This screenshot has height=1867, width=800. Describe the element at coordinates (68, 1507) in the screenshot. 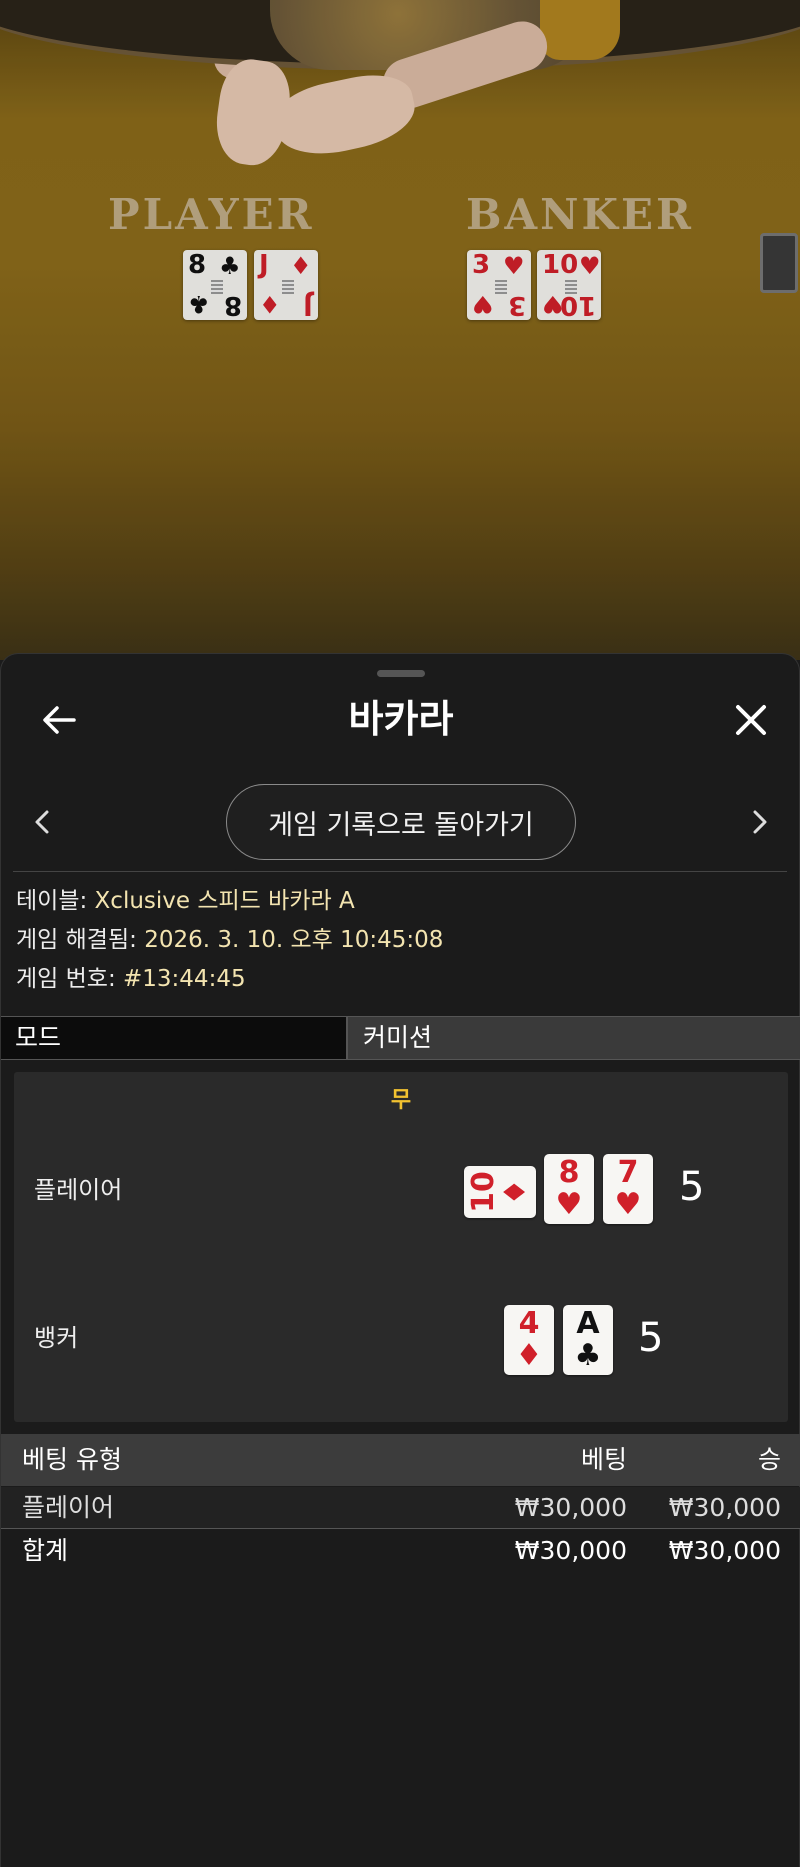

I see `bet-type-cell: 플레이어` at that location.